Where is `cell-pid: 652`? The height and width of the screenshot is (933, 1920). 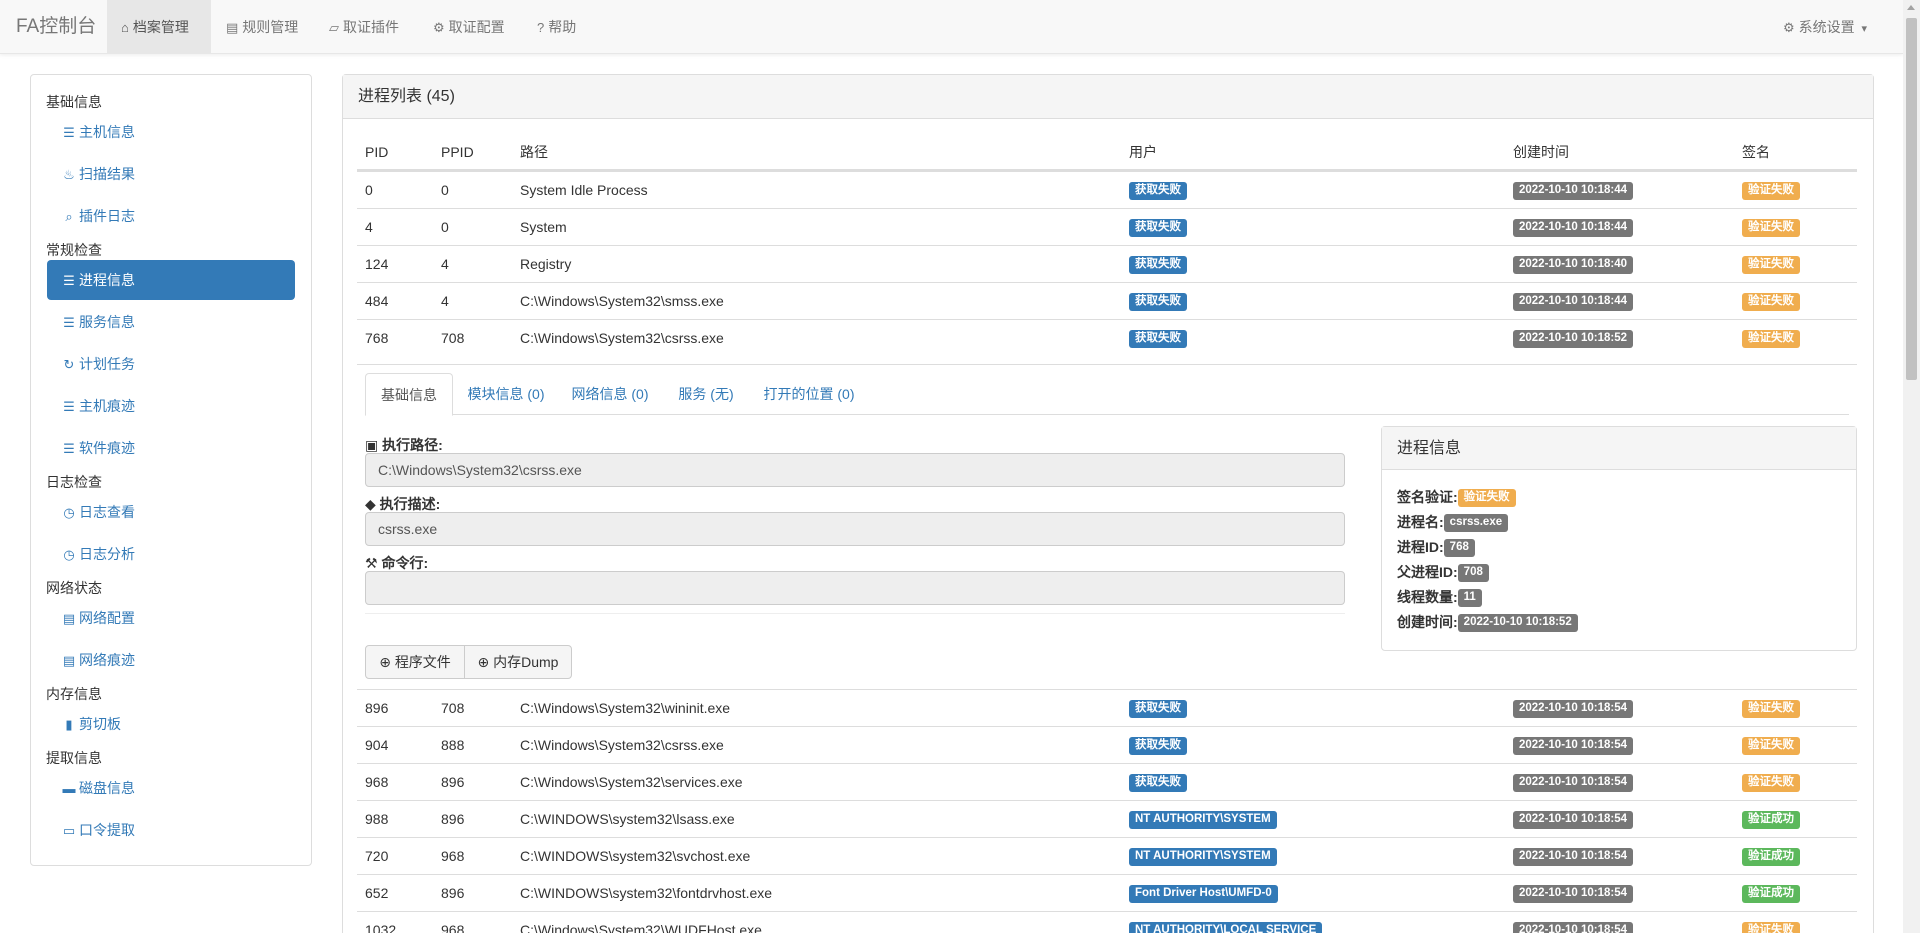 cell-pid: 652 is located at coordinates (377, 893).